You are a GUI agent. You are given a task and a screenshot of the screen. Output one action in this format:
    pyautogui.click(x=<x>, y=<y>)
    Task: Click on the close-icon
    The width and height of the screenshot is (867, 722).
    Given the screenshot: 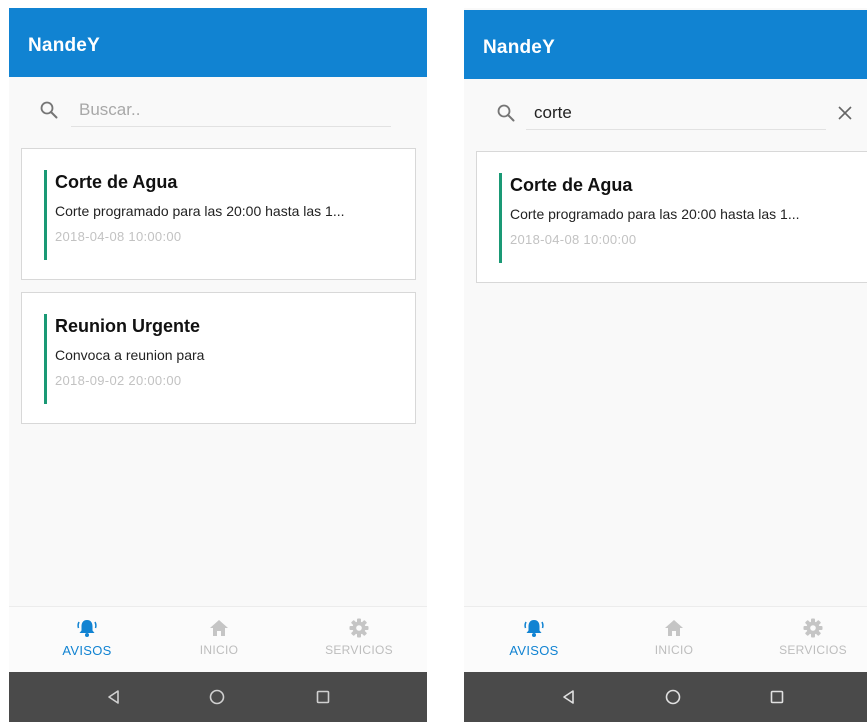 What is the action you would take?
    pyautogui.click(x=845, y=113)
    